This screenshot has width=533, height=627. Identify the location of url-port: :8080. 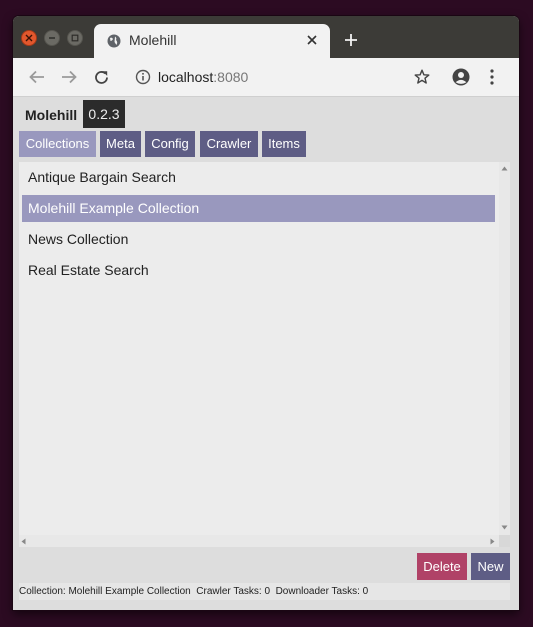
(231, 77).